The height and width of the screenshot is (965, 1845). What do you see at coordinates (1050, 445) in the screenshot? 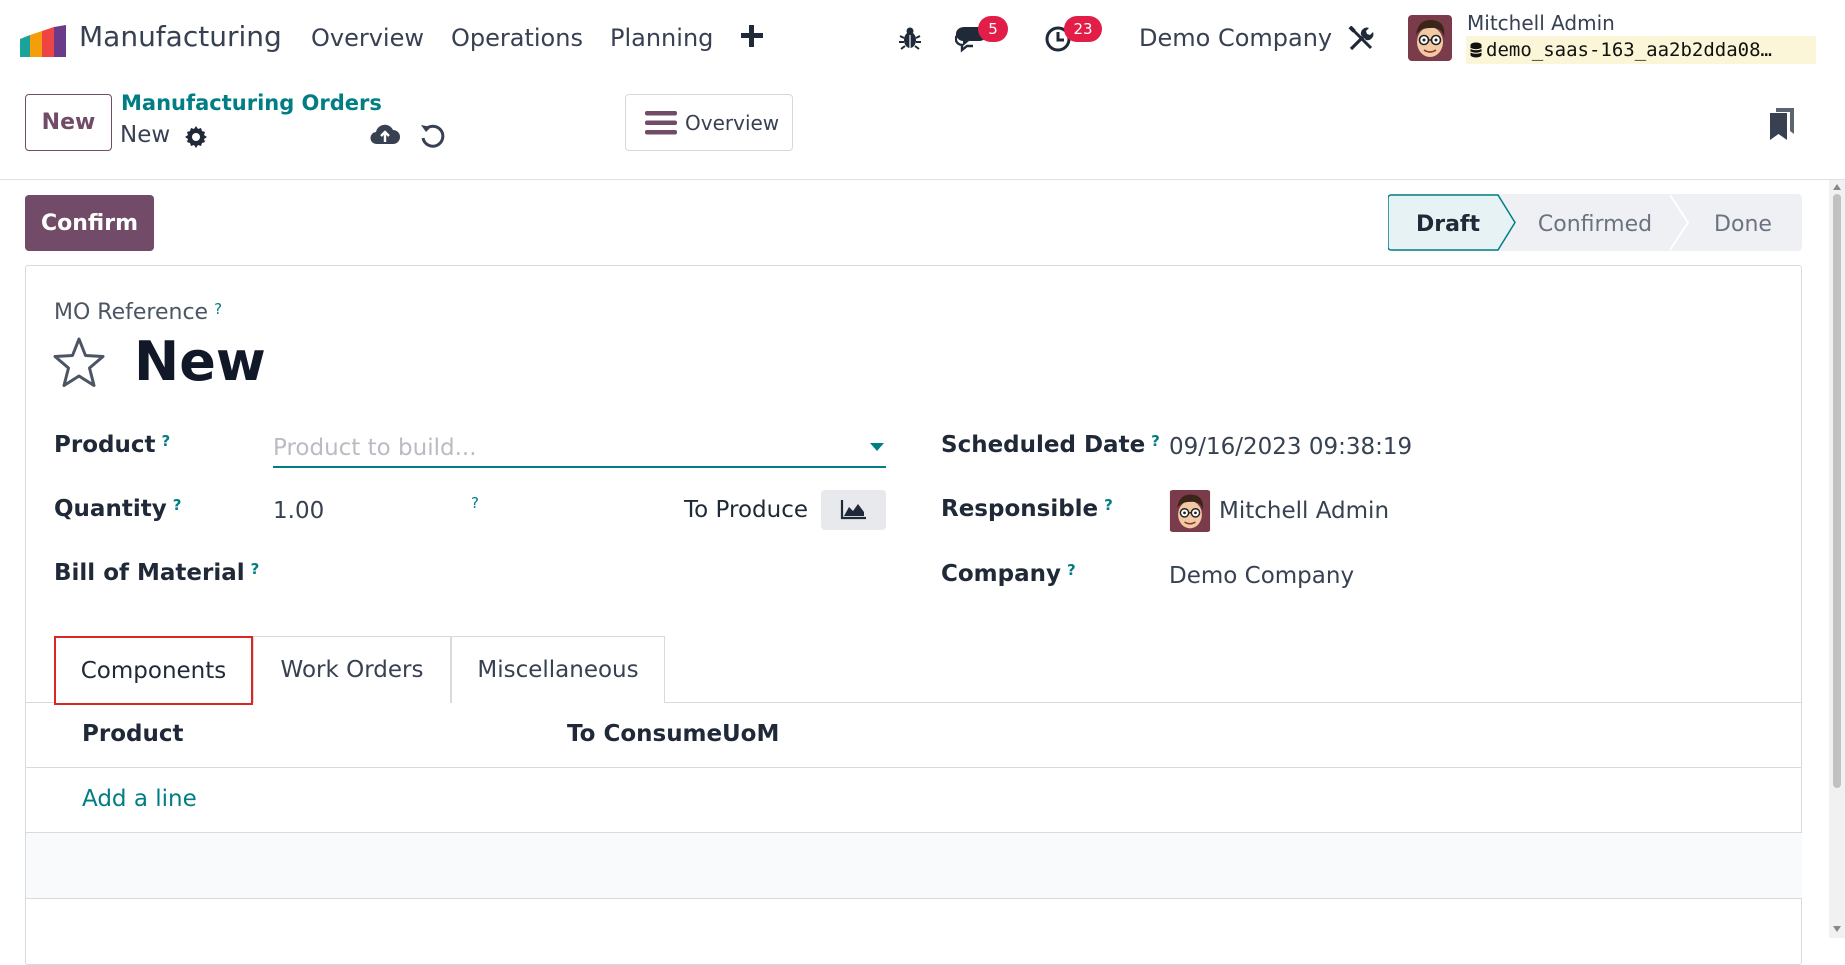
I see `scheduled-date-label: Scheduled Date?` at bounding box center [1050, 445].